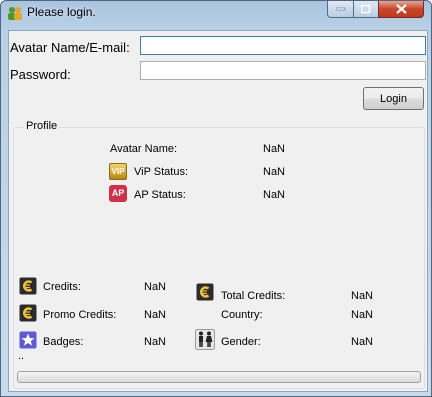  I want to click on close-icon, so click(401, 9).